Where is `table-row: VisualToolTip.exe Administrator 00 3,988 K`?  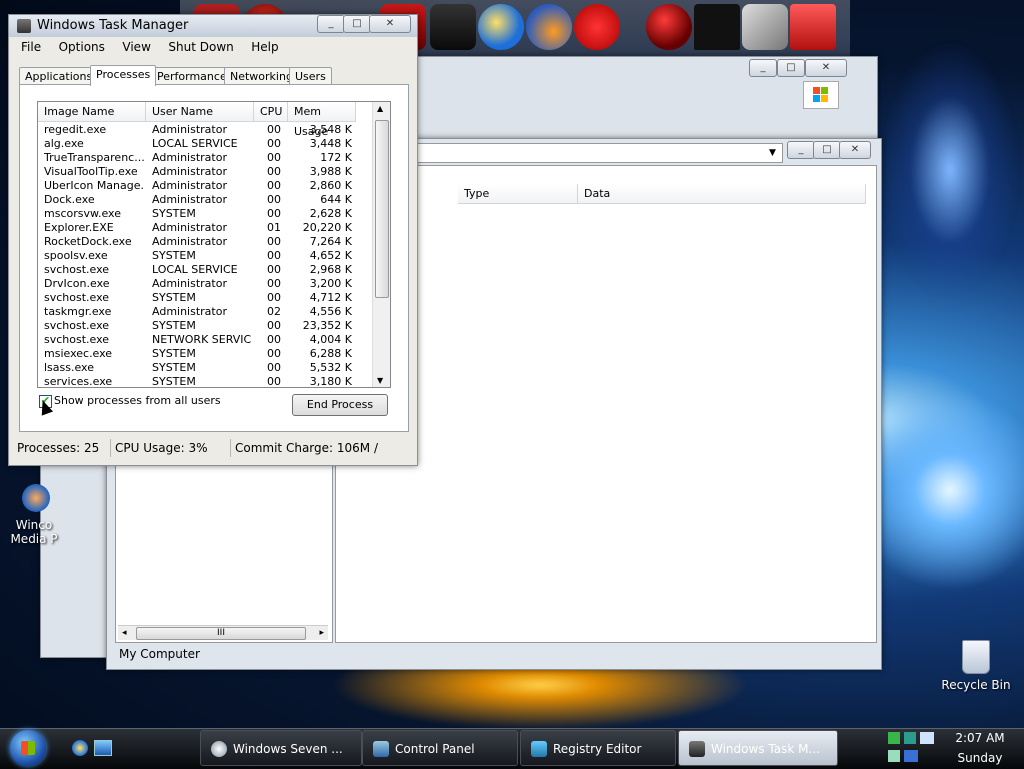 table-row: VisualToolTip.exe Administrator 00 3,988 K is located at coordinates (205, 172).